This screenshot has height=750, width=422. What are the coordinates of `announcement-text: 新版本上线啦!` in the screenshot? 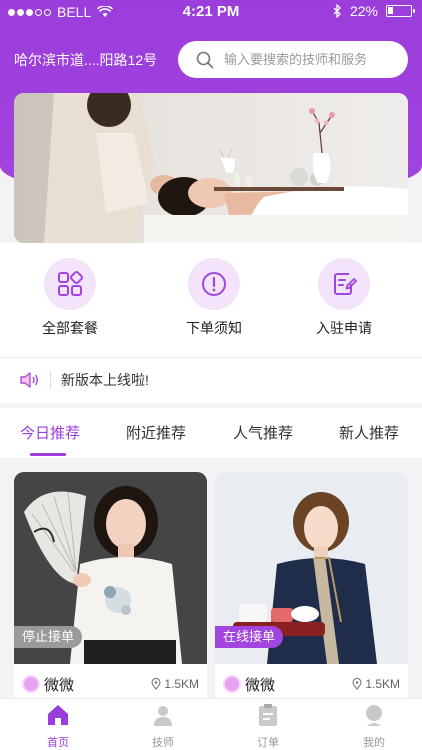 It's located at (105, 379).